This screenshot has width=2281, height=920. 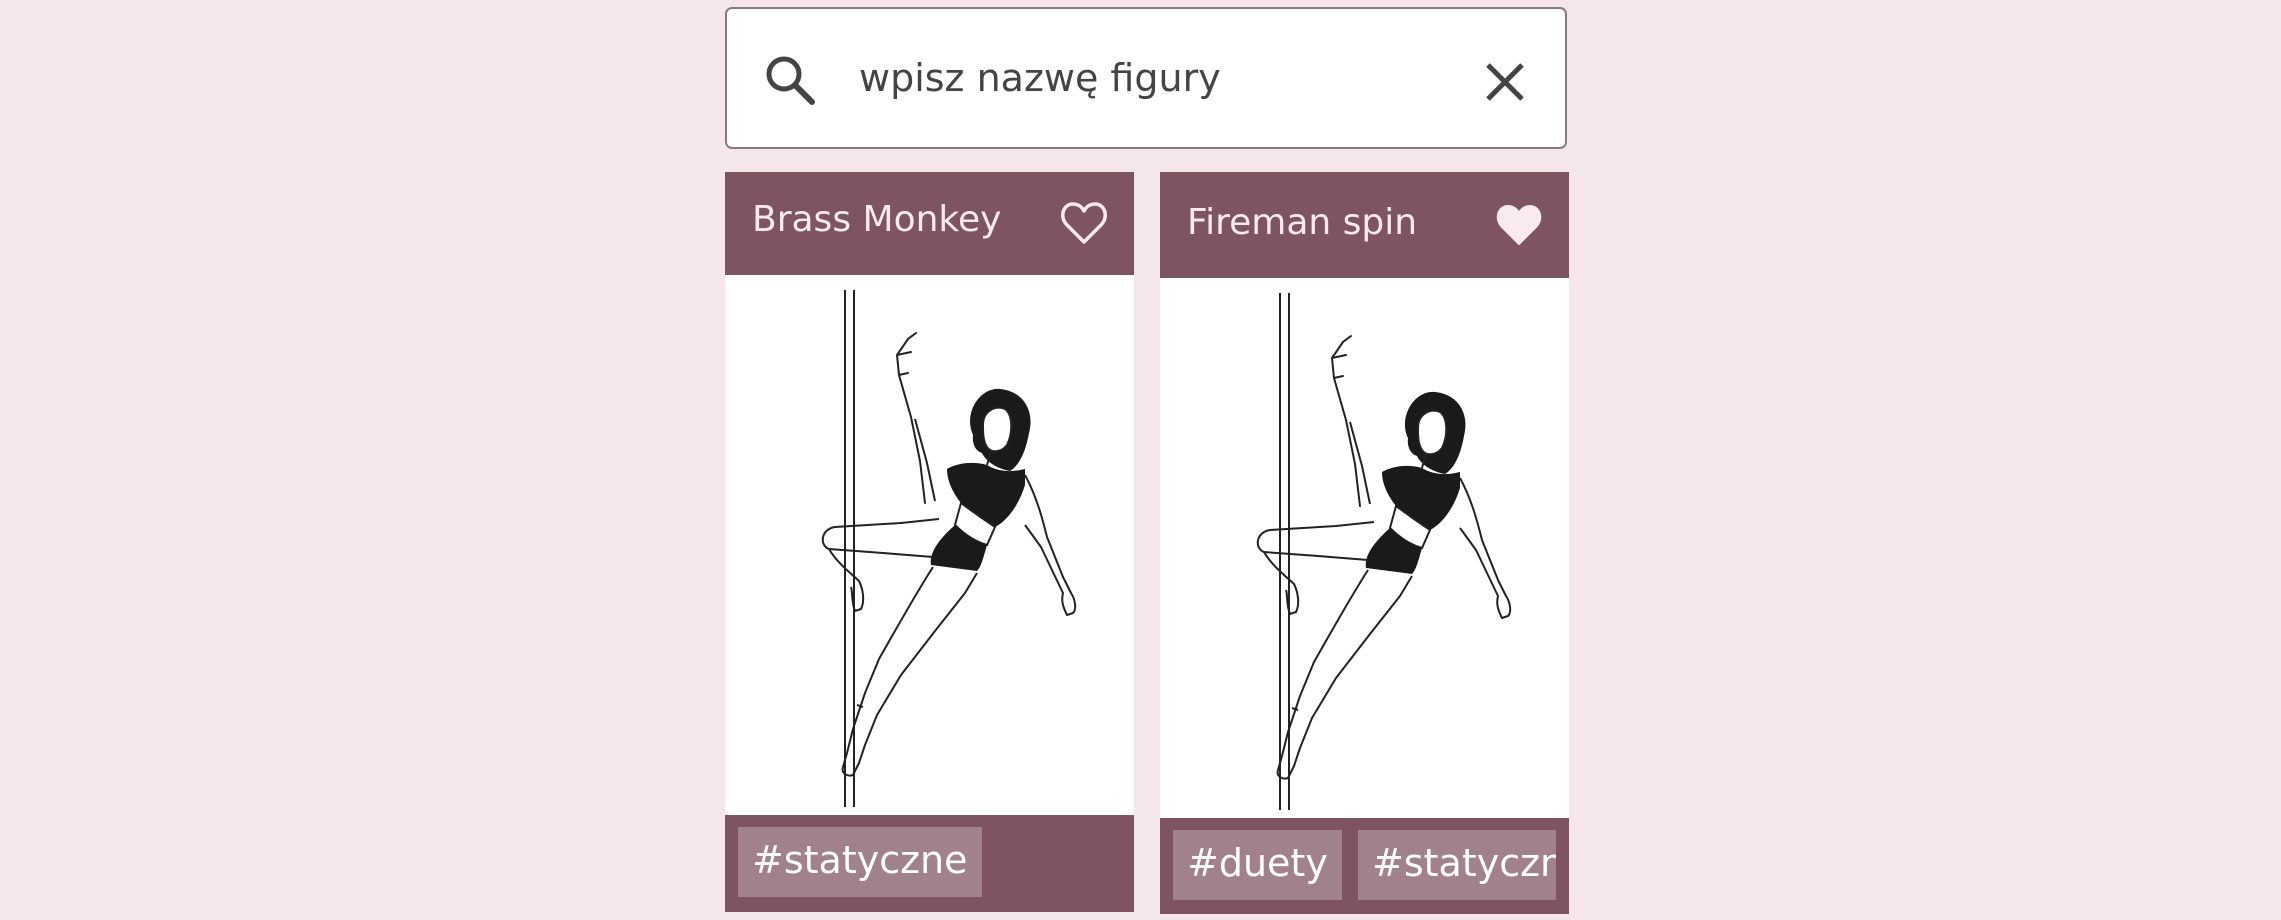 I want to click on search-input, so click(x=1139, y=78).